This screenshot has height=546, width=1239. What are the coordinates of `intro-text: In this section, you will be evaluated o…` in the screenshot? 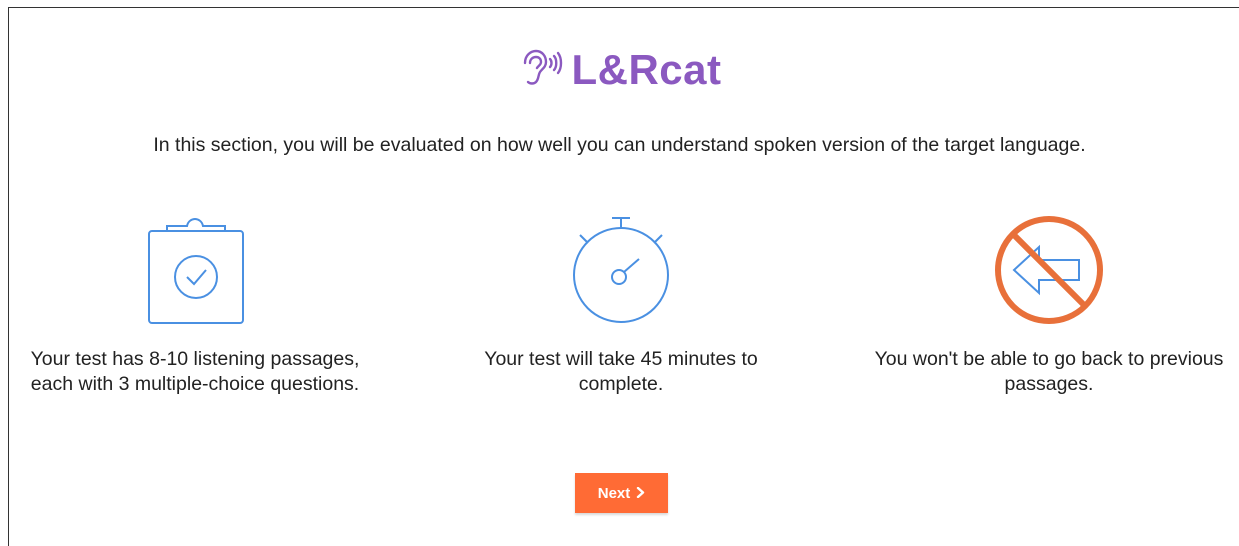 It's located at (619, 145).